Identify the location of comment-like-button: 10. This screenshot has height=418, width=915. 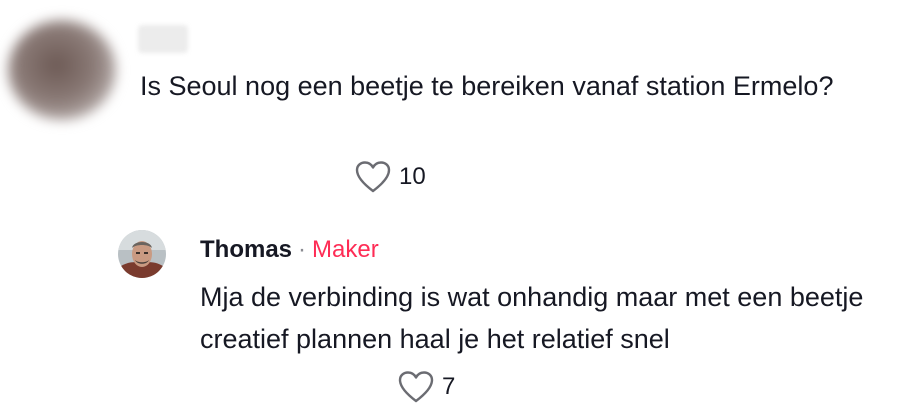
(390, 177).